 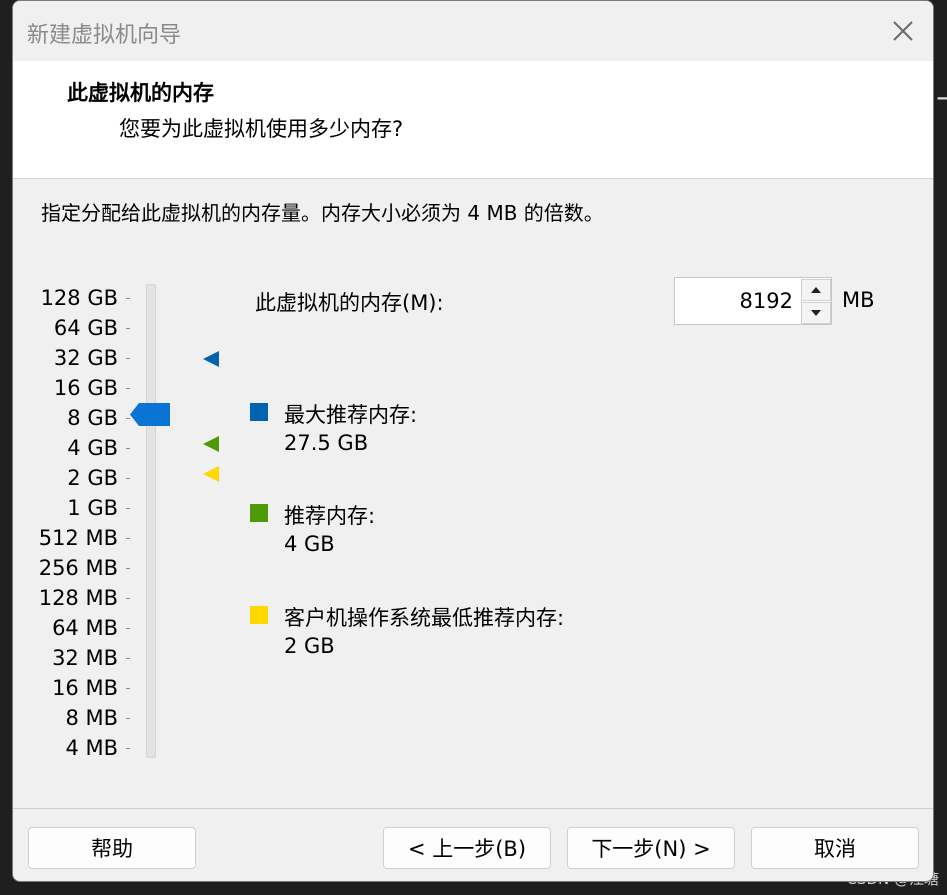 What do you see at coordinates (112, 848) in the screenshot?
I see `help-button: 帮助` at bounding box center [112, 848].